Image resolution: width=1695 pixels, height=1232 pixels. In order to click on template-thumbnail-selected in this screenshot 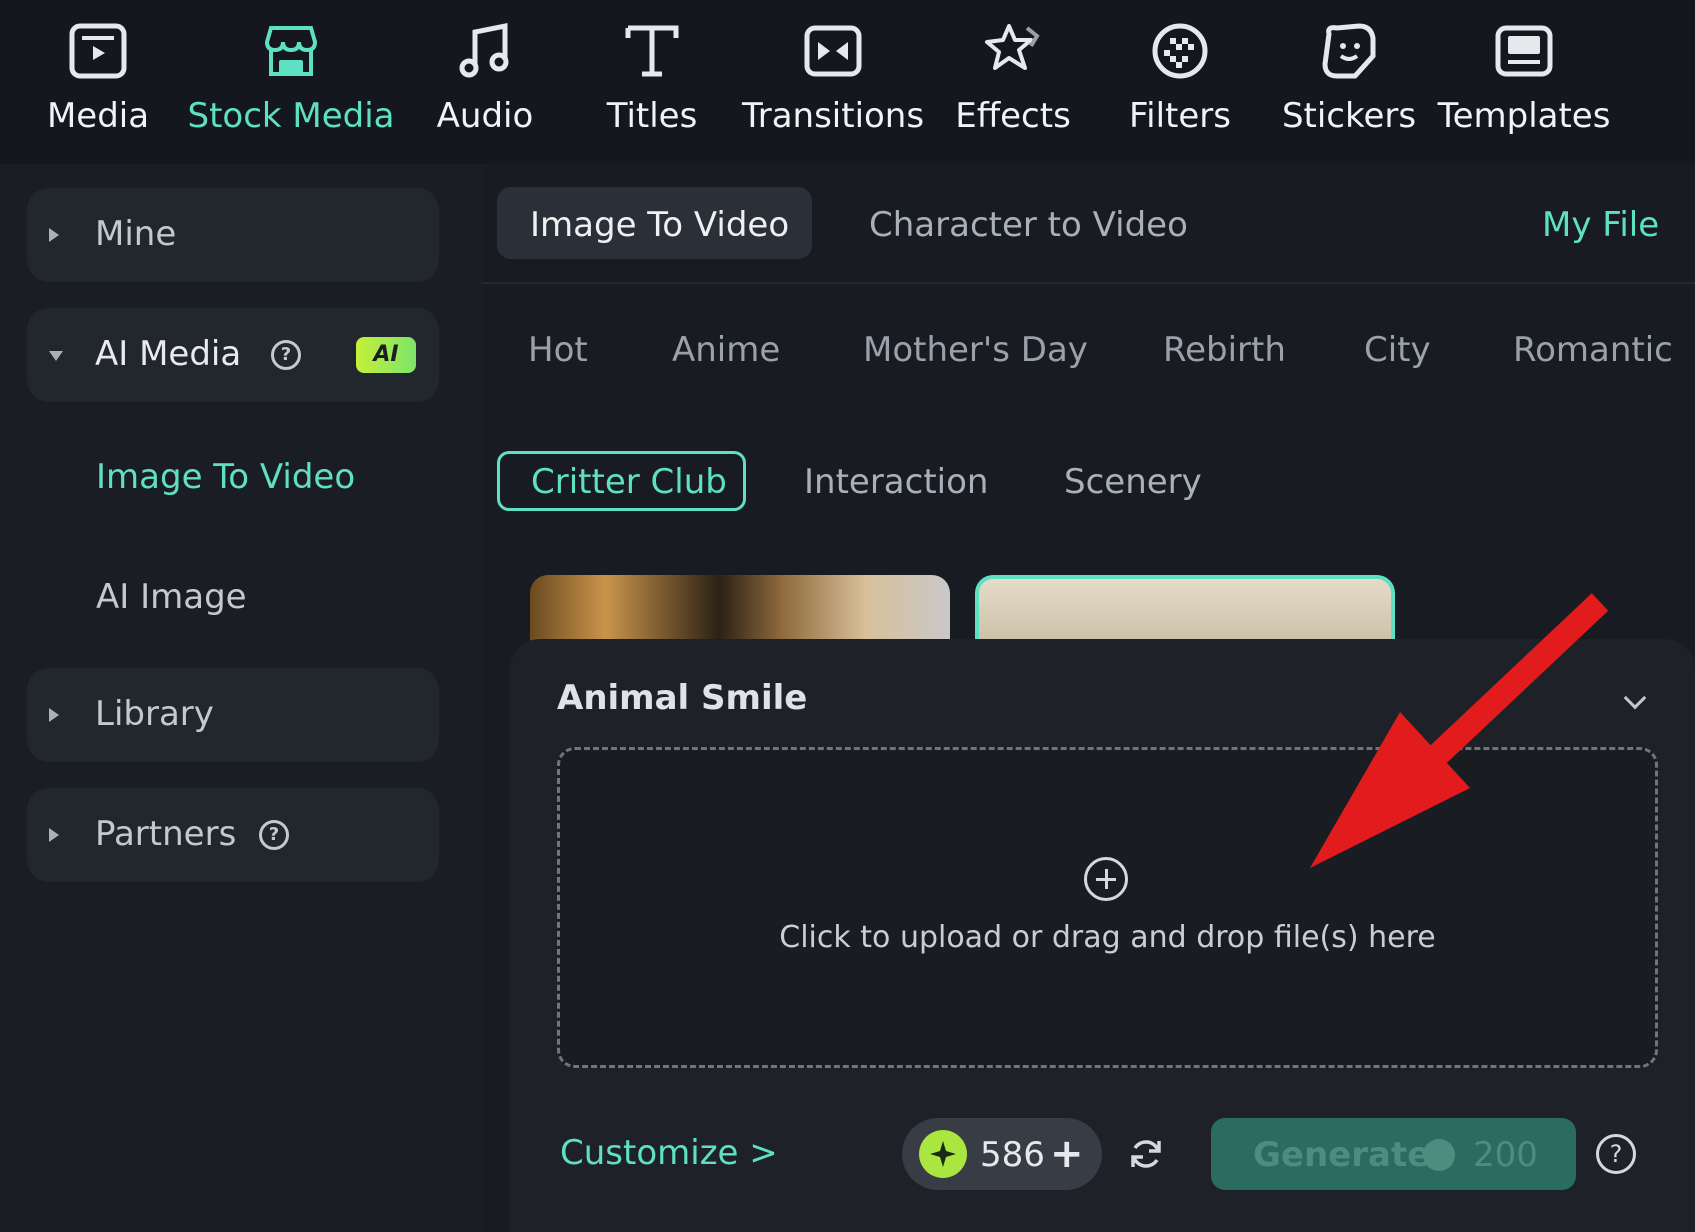, I will do `click(1185, 610)`.